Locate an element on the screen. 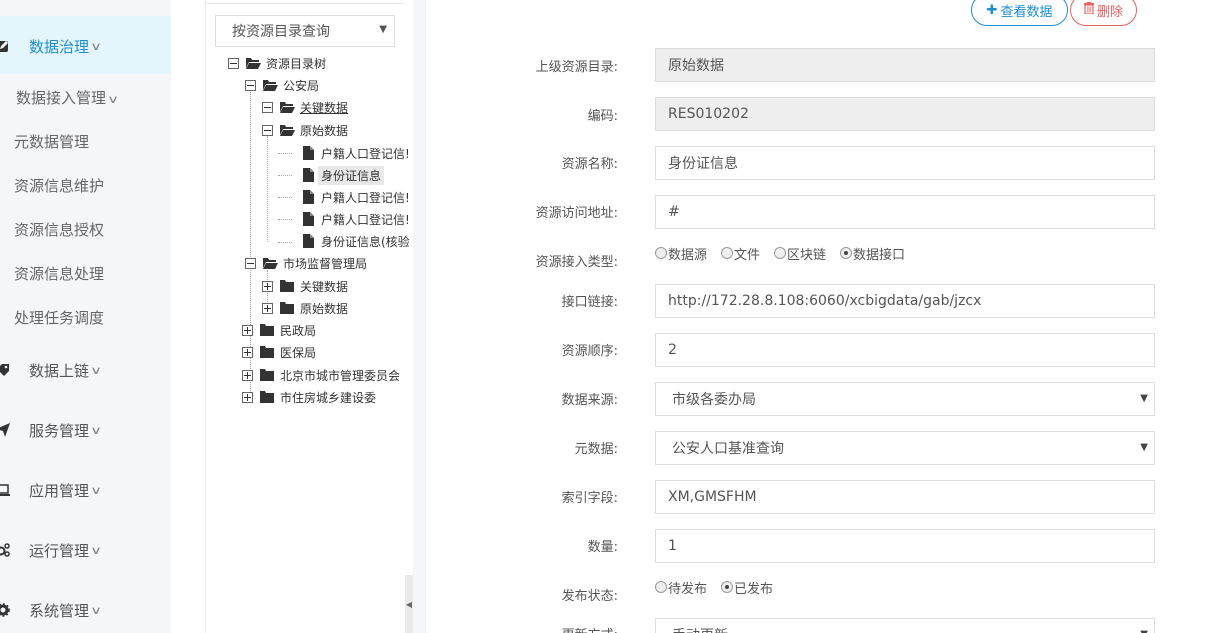  access-url-value: # is located at coordinates (674, 212).